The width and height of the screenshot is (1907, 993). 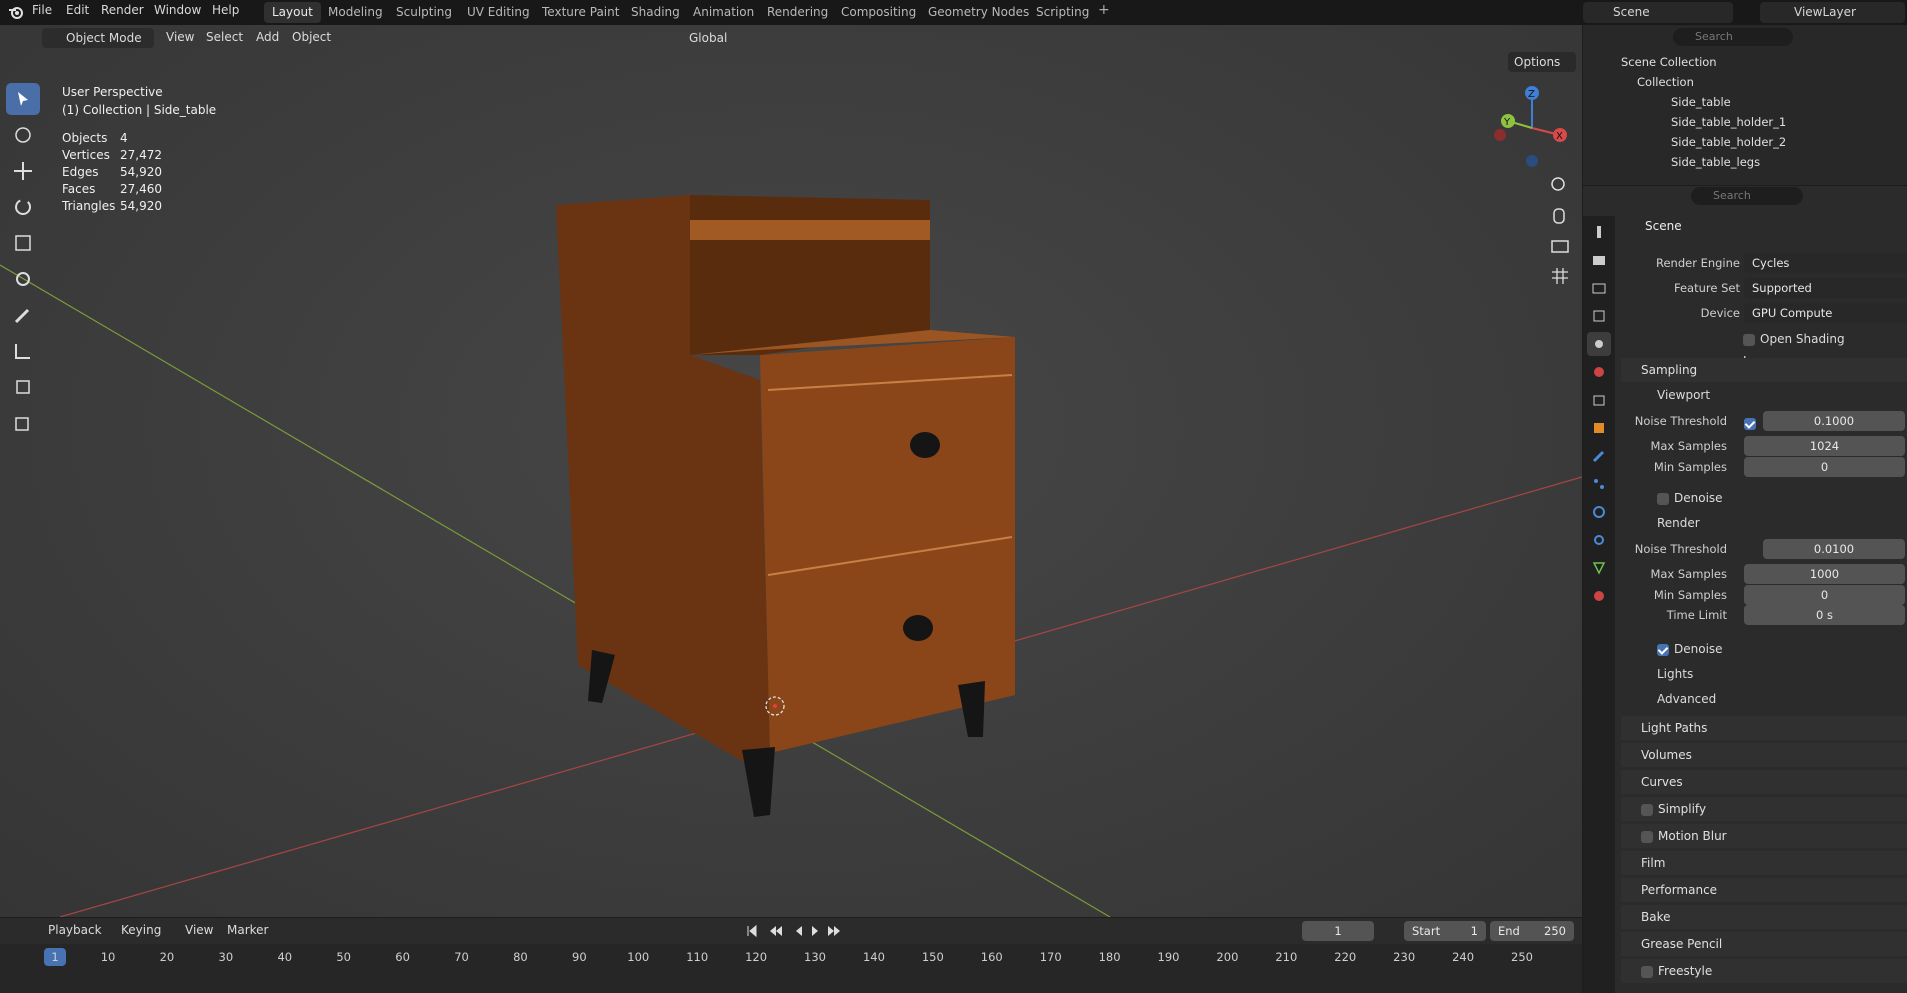 What do you see at coordinates (1599, 568) in the screenshot?
I see `data-tab` at bounding box center [1599, 568].